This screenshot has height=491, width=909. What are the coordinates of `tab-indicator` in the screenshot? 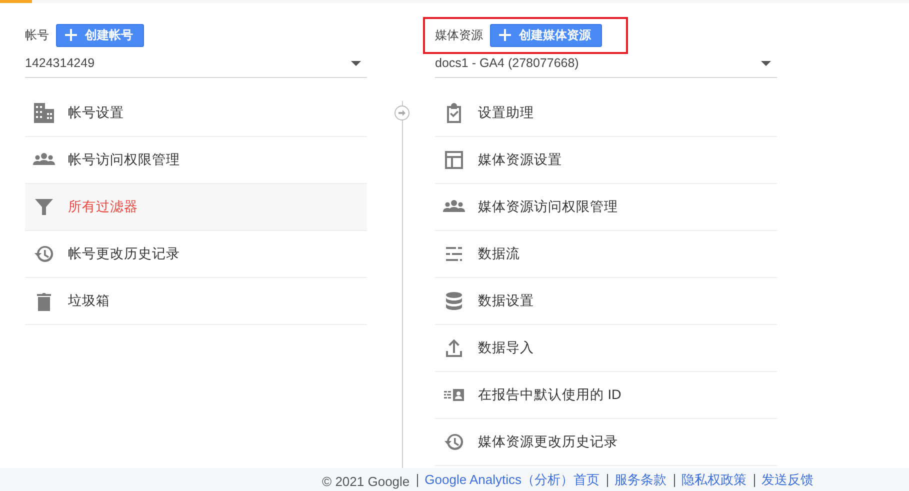 It's located at (16, 1).